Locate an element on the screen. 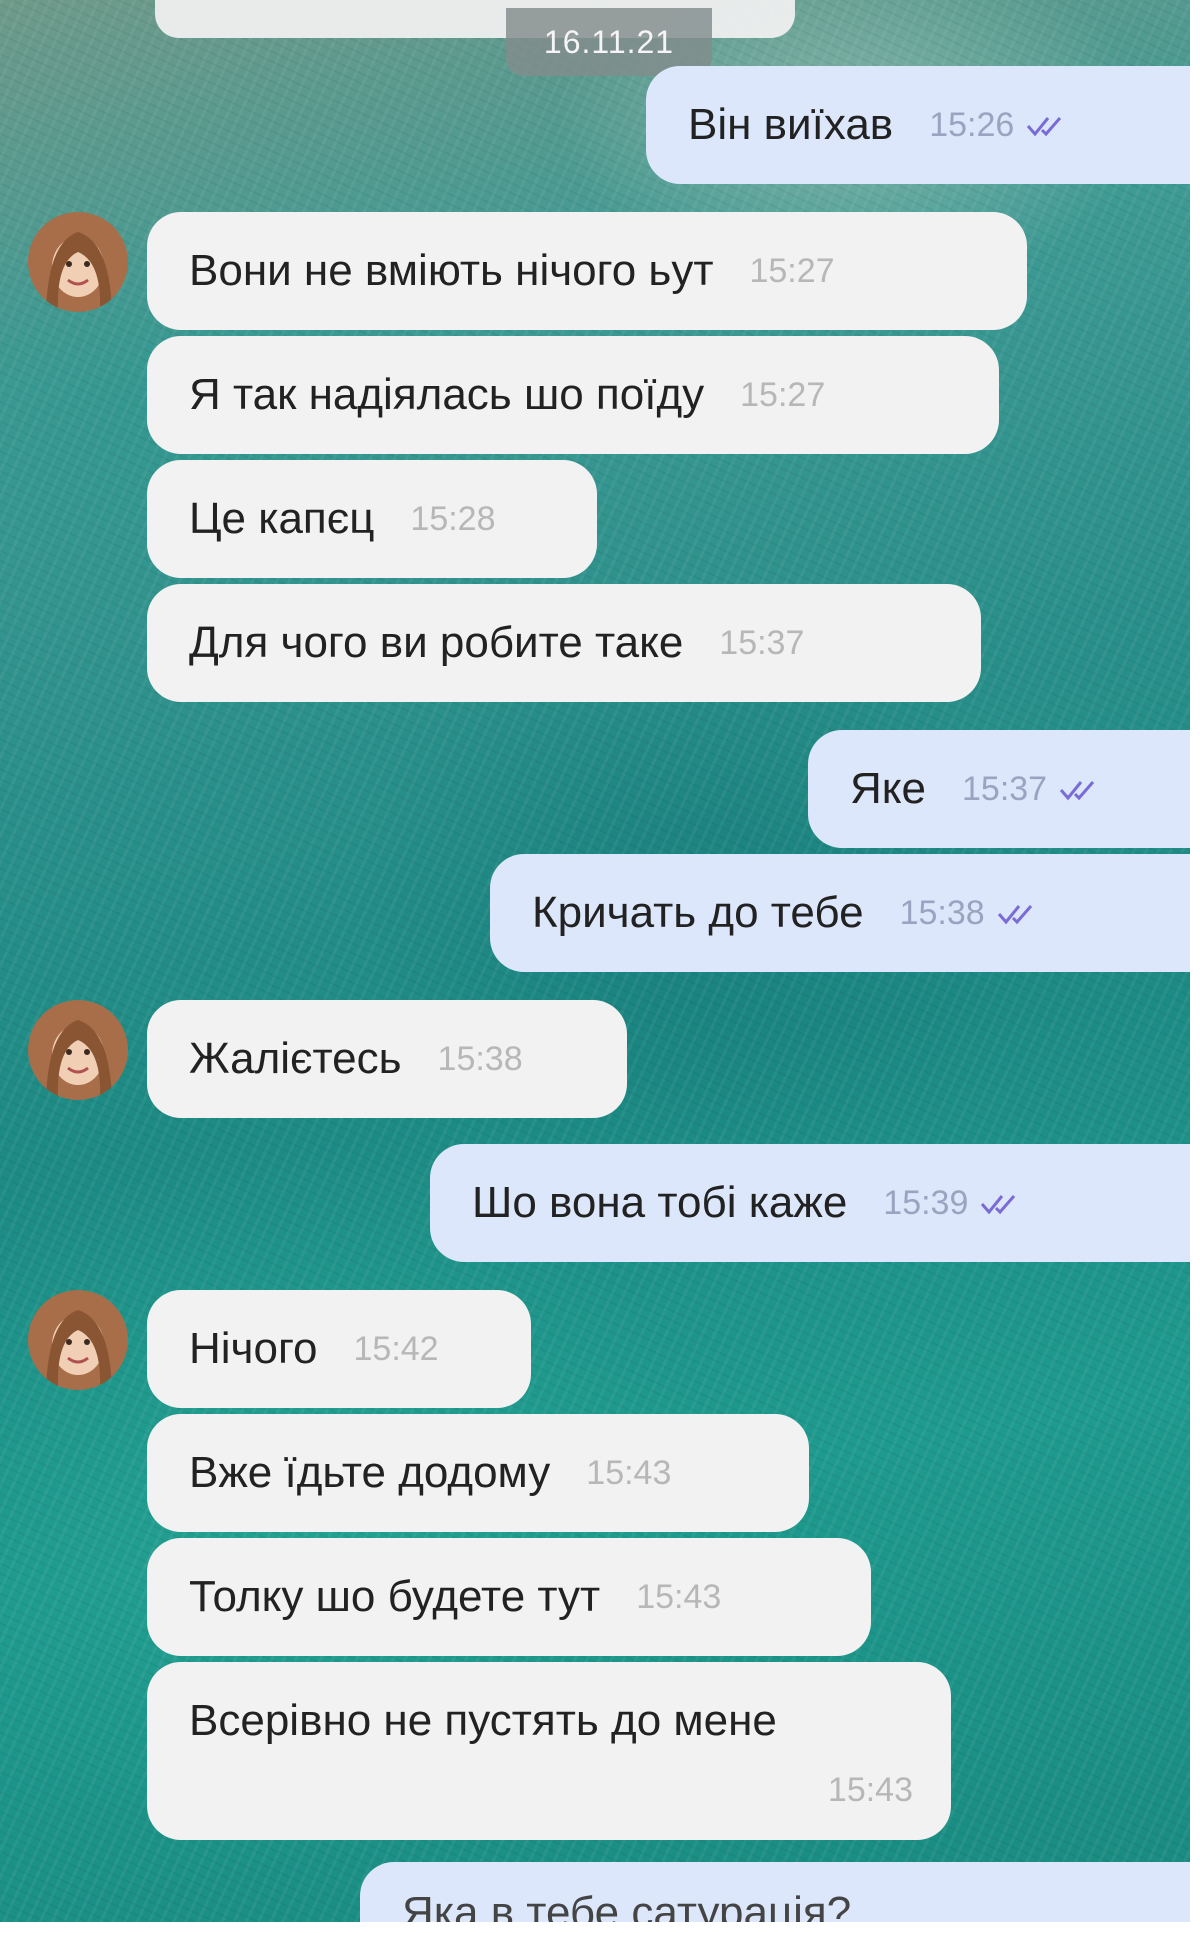 The image size is (1200, 1933). incoming-message: Всерівно не пустять до мене 15:43 is located at coordinates (549, 1751).